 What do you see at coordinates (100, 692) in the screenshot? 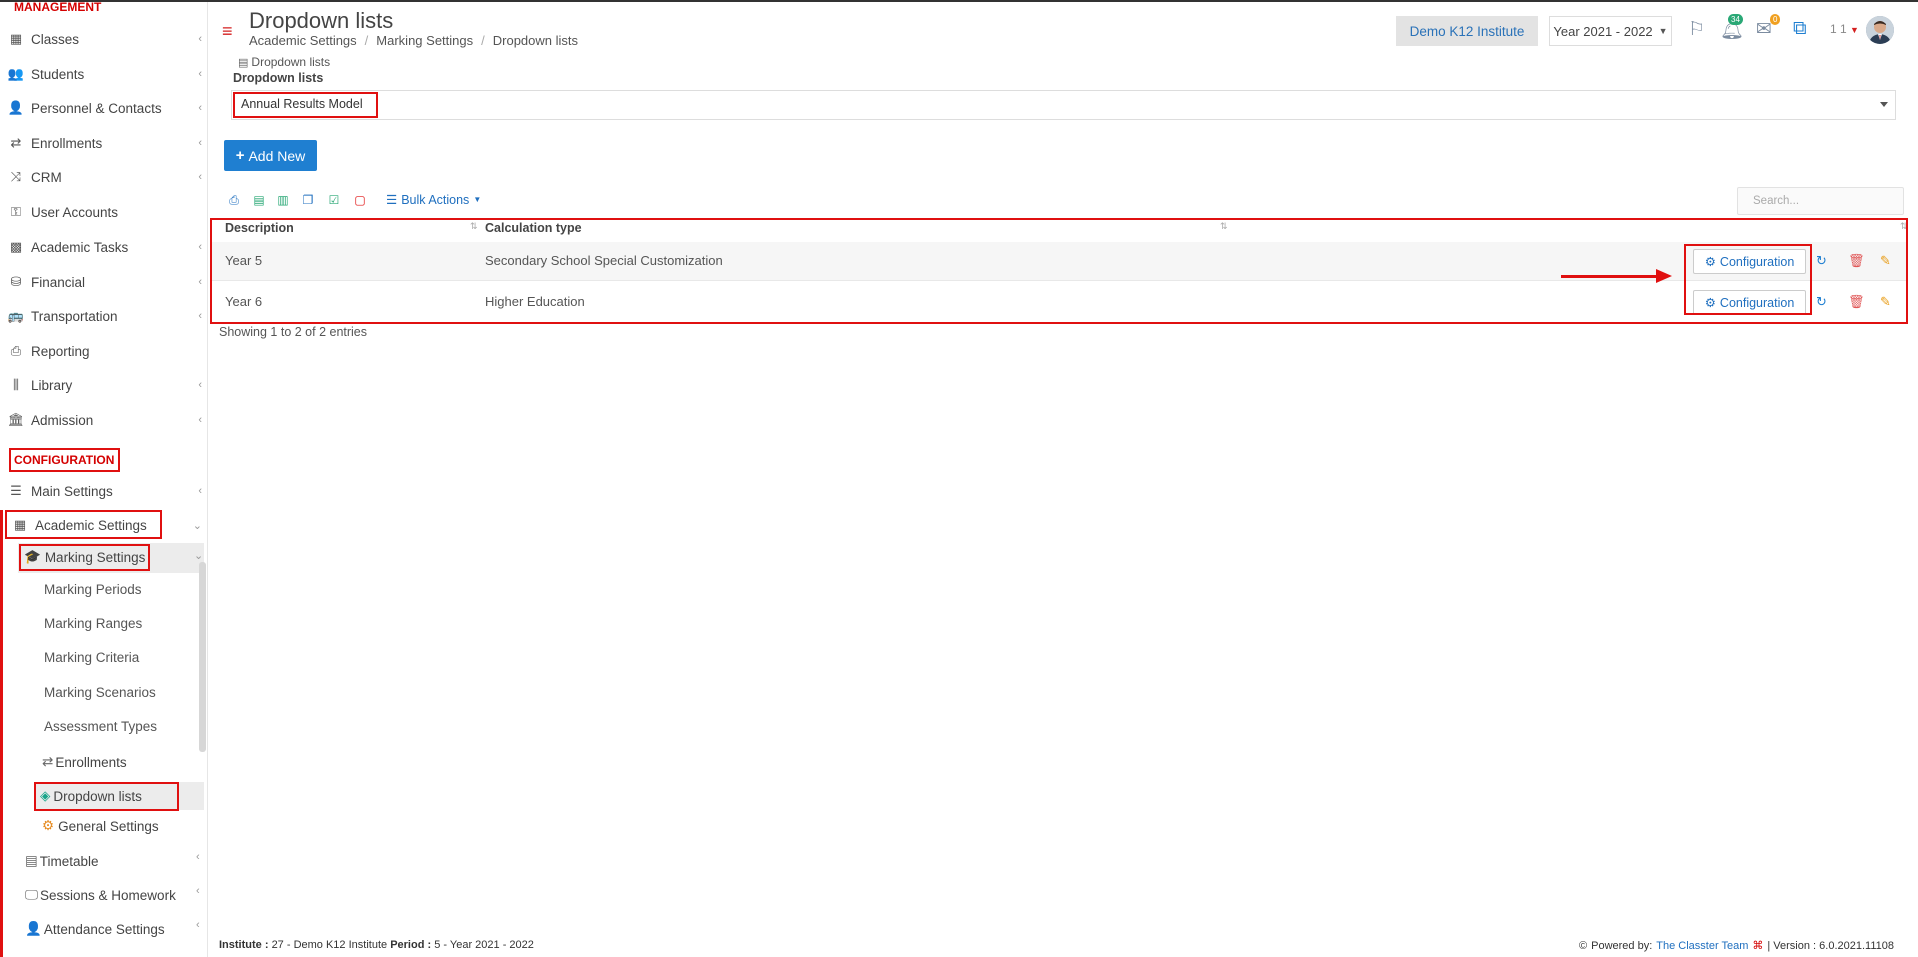
I see `sidebar-item-marking-scenarios: Marking Scenarios` at bounding box center [100, 692].